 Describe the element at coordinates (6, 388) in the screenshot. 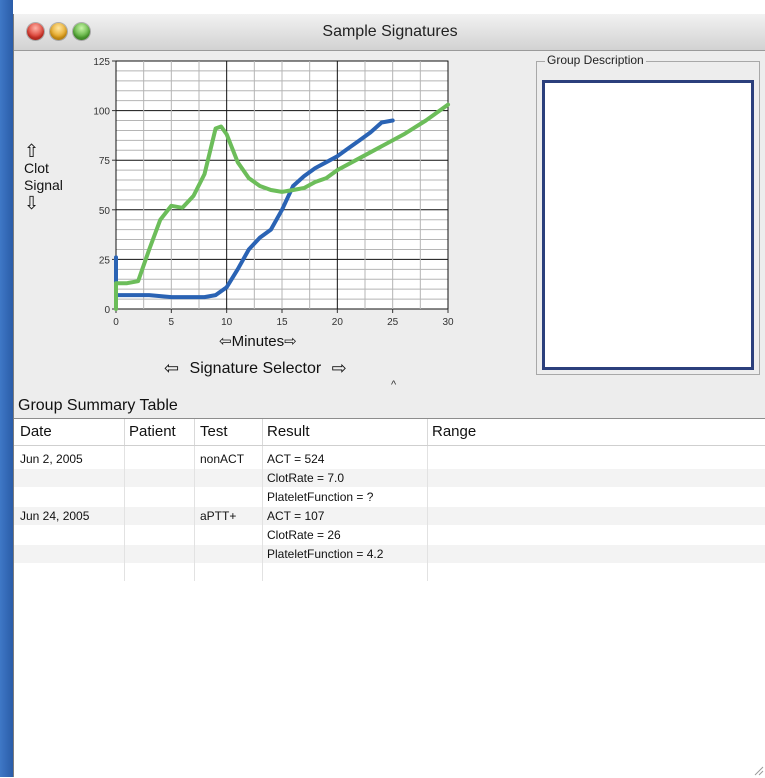

I see `desktop-background-edge` at that location.